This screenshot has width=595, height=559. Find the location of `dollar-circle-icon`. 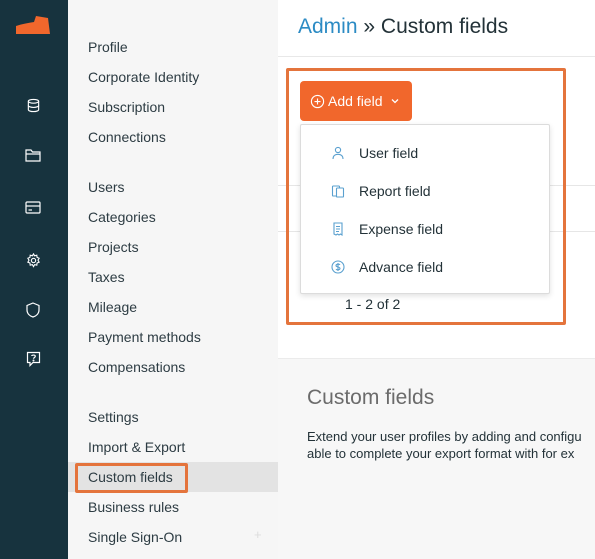

dollar-circle-icon is located at coordinates (338, 267).